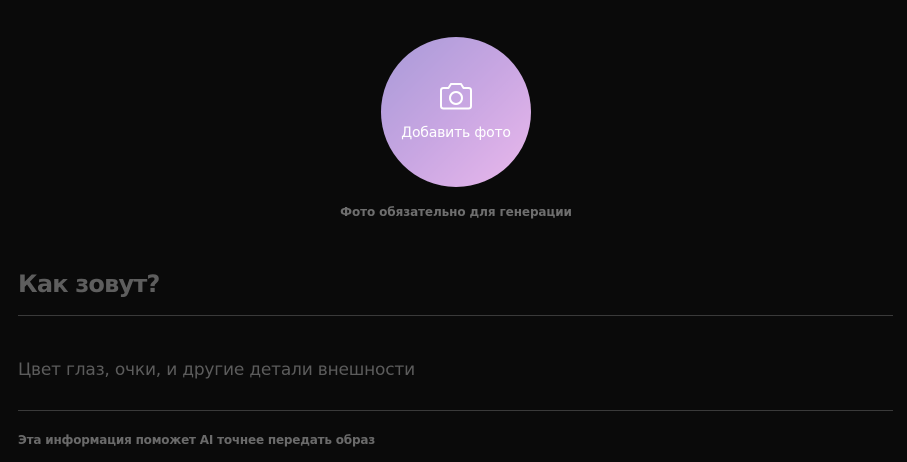 The height and width of the screenshot is (462, 907). Describe the element at coordinates (456, 96) in the screenshot. I see `camera-icon` at that location.